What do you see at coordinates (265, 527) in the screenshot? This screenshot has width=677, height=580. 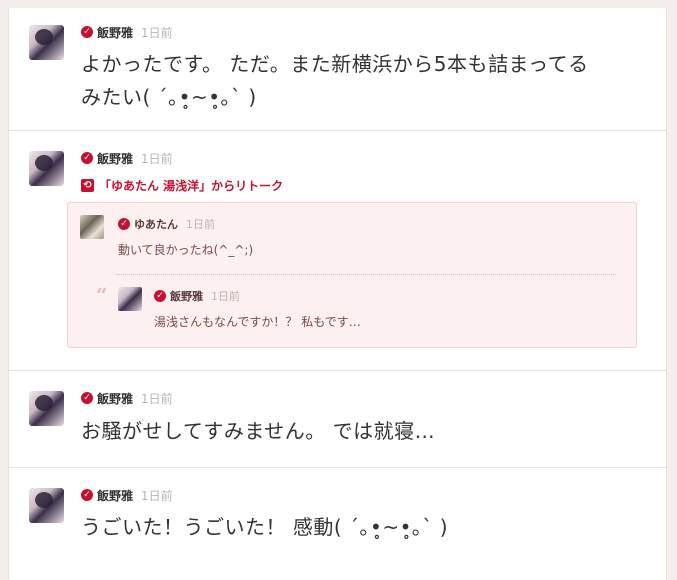 I see `post-text-line: うごいた！うごいた！ 感動( ´｡•̥~•̥｡` )` at bounding box center [265, 527].